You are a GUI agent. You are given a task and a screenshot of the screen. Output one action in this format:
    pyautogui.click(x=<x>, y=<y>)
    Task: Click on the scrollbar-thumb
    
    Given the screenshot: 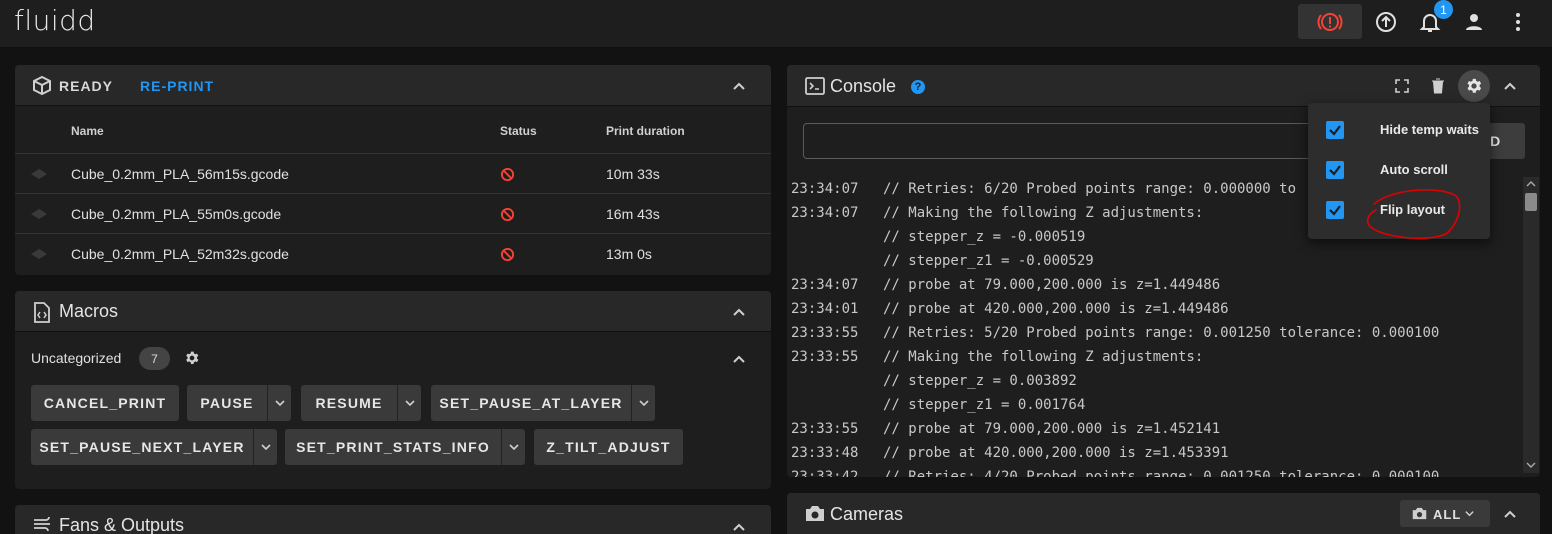 What is the action you would take?
    pyautogui.click(x=1531, y=202)
    